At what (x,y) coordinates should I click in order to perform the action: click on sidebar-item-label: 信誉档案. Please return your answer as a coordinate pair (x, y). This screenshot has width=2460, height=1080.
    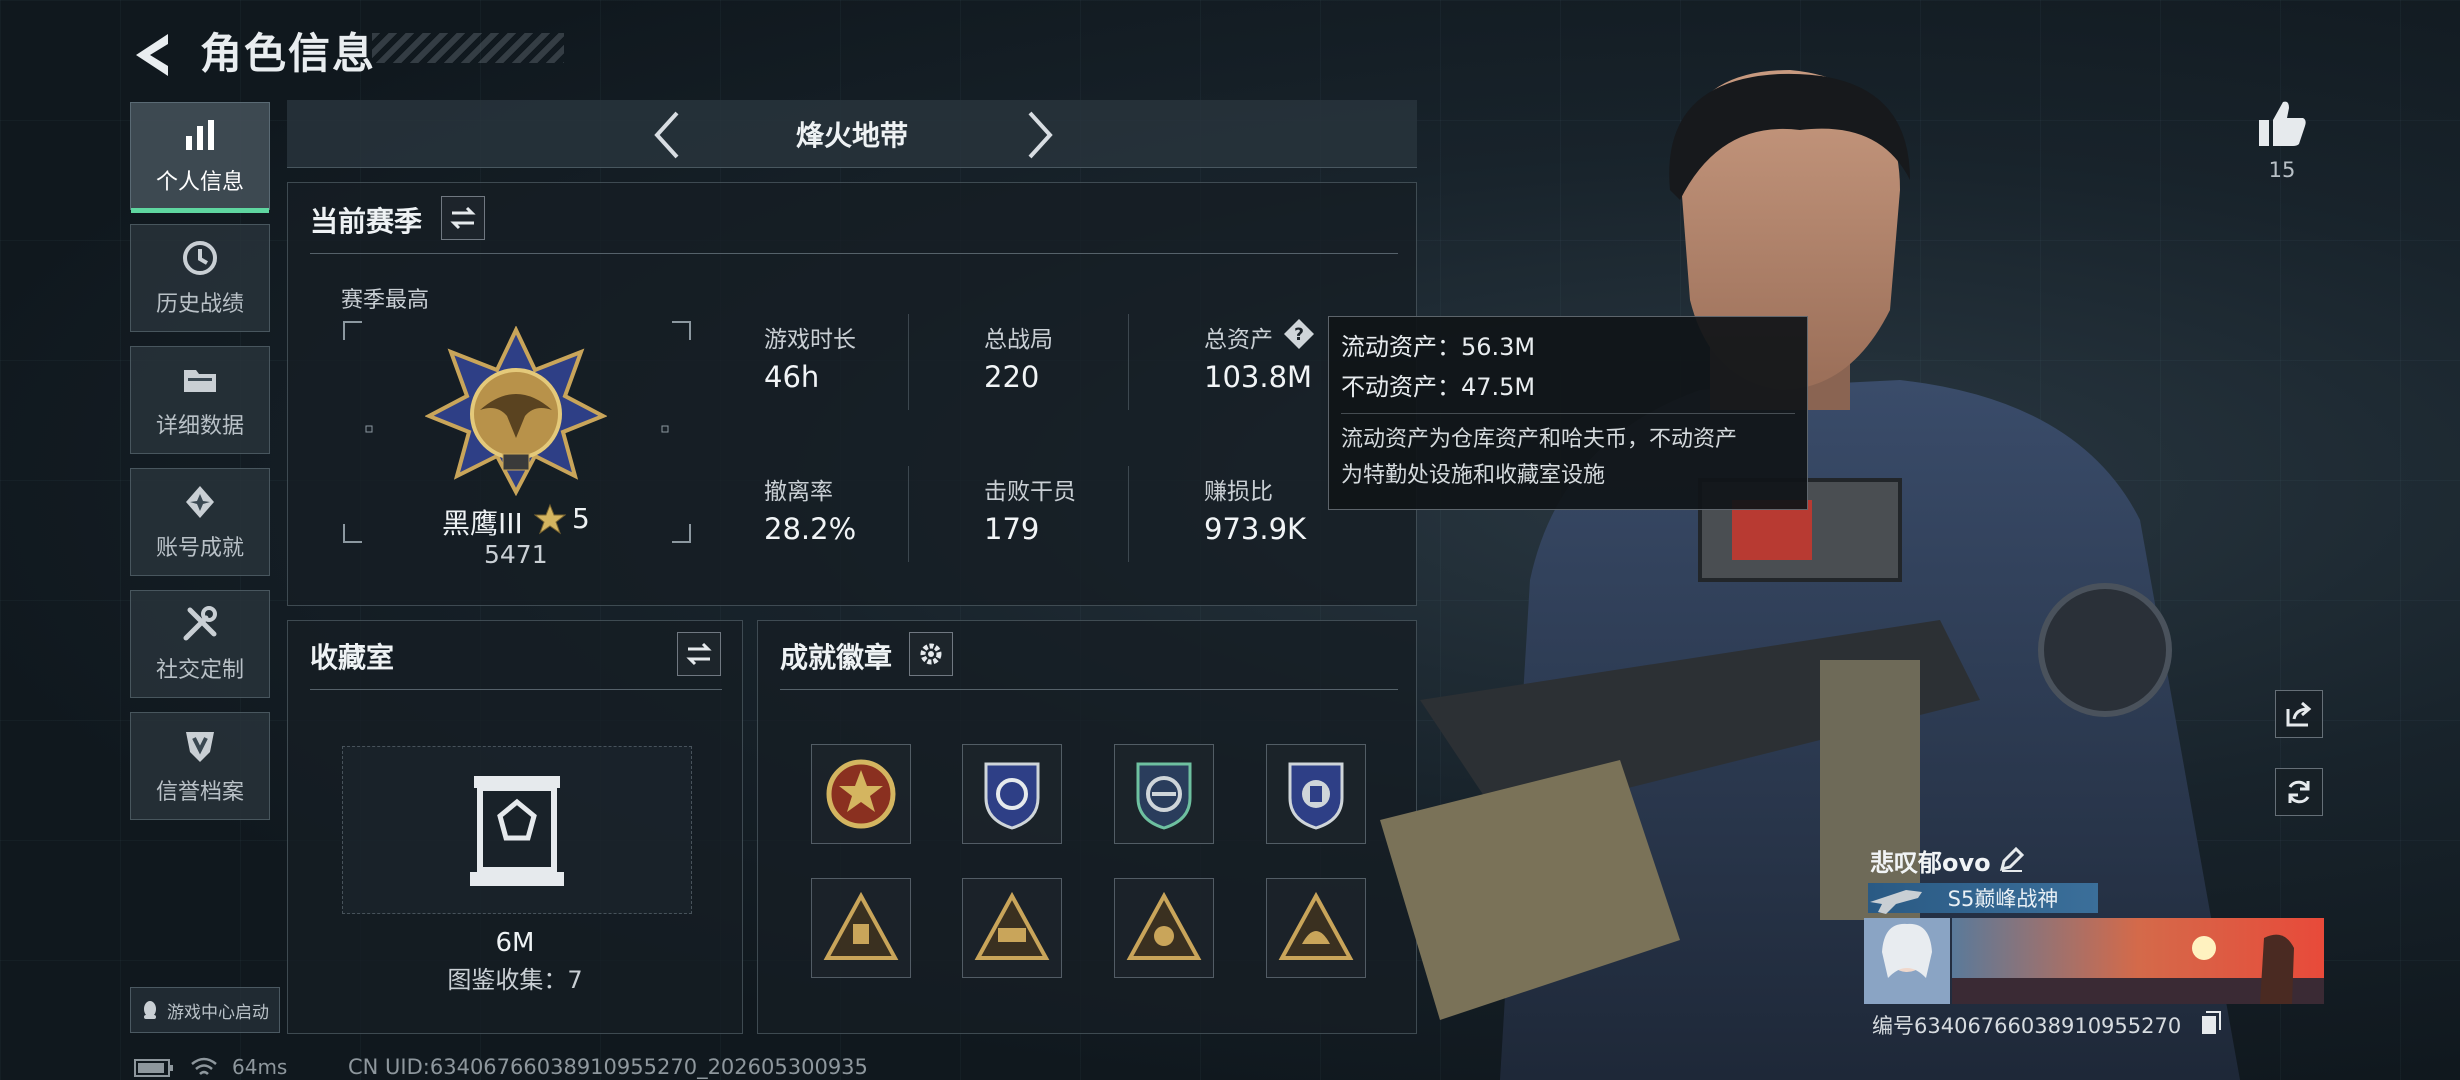
    Looking at the image, I should click on (199, 792).